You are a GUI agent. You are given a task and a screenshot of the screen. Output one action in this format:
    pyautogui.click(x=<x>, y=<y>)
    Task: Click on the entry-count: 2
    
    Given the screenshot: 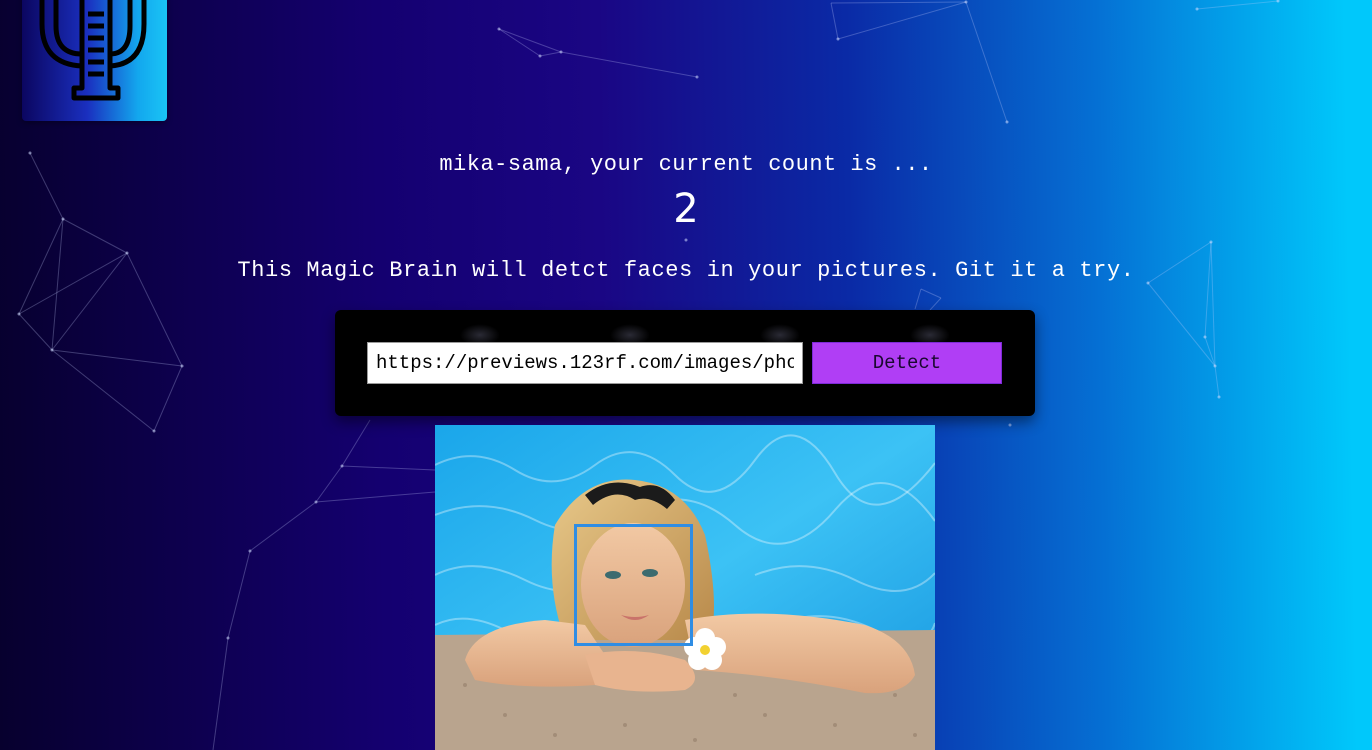 What is the action you would take?
    pyautogui.click(x=686, y=209)
    